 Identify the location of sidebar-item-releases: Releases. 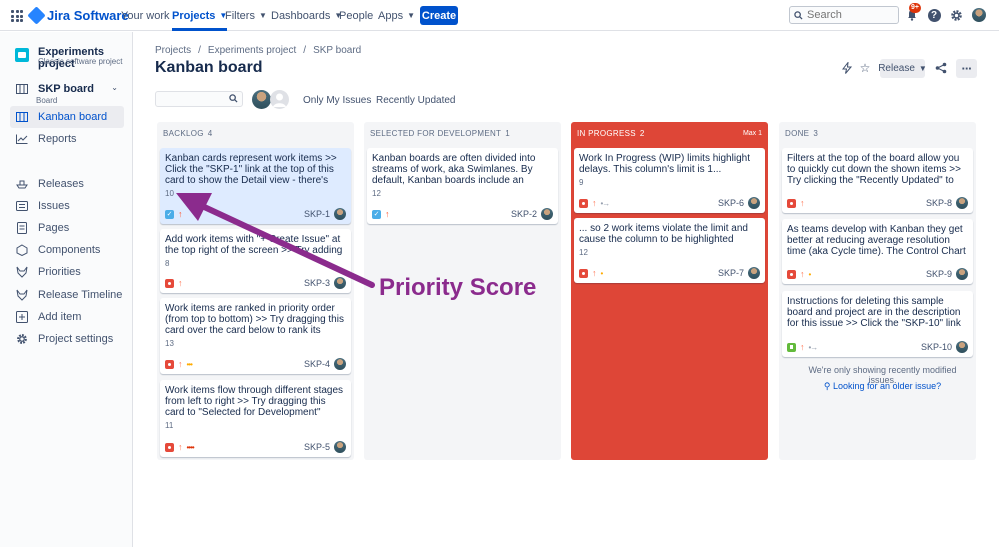
(67, 184).